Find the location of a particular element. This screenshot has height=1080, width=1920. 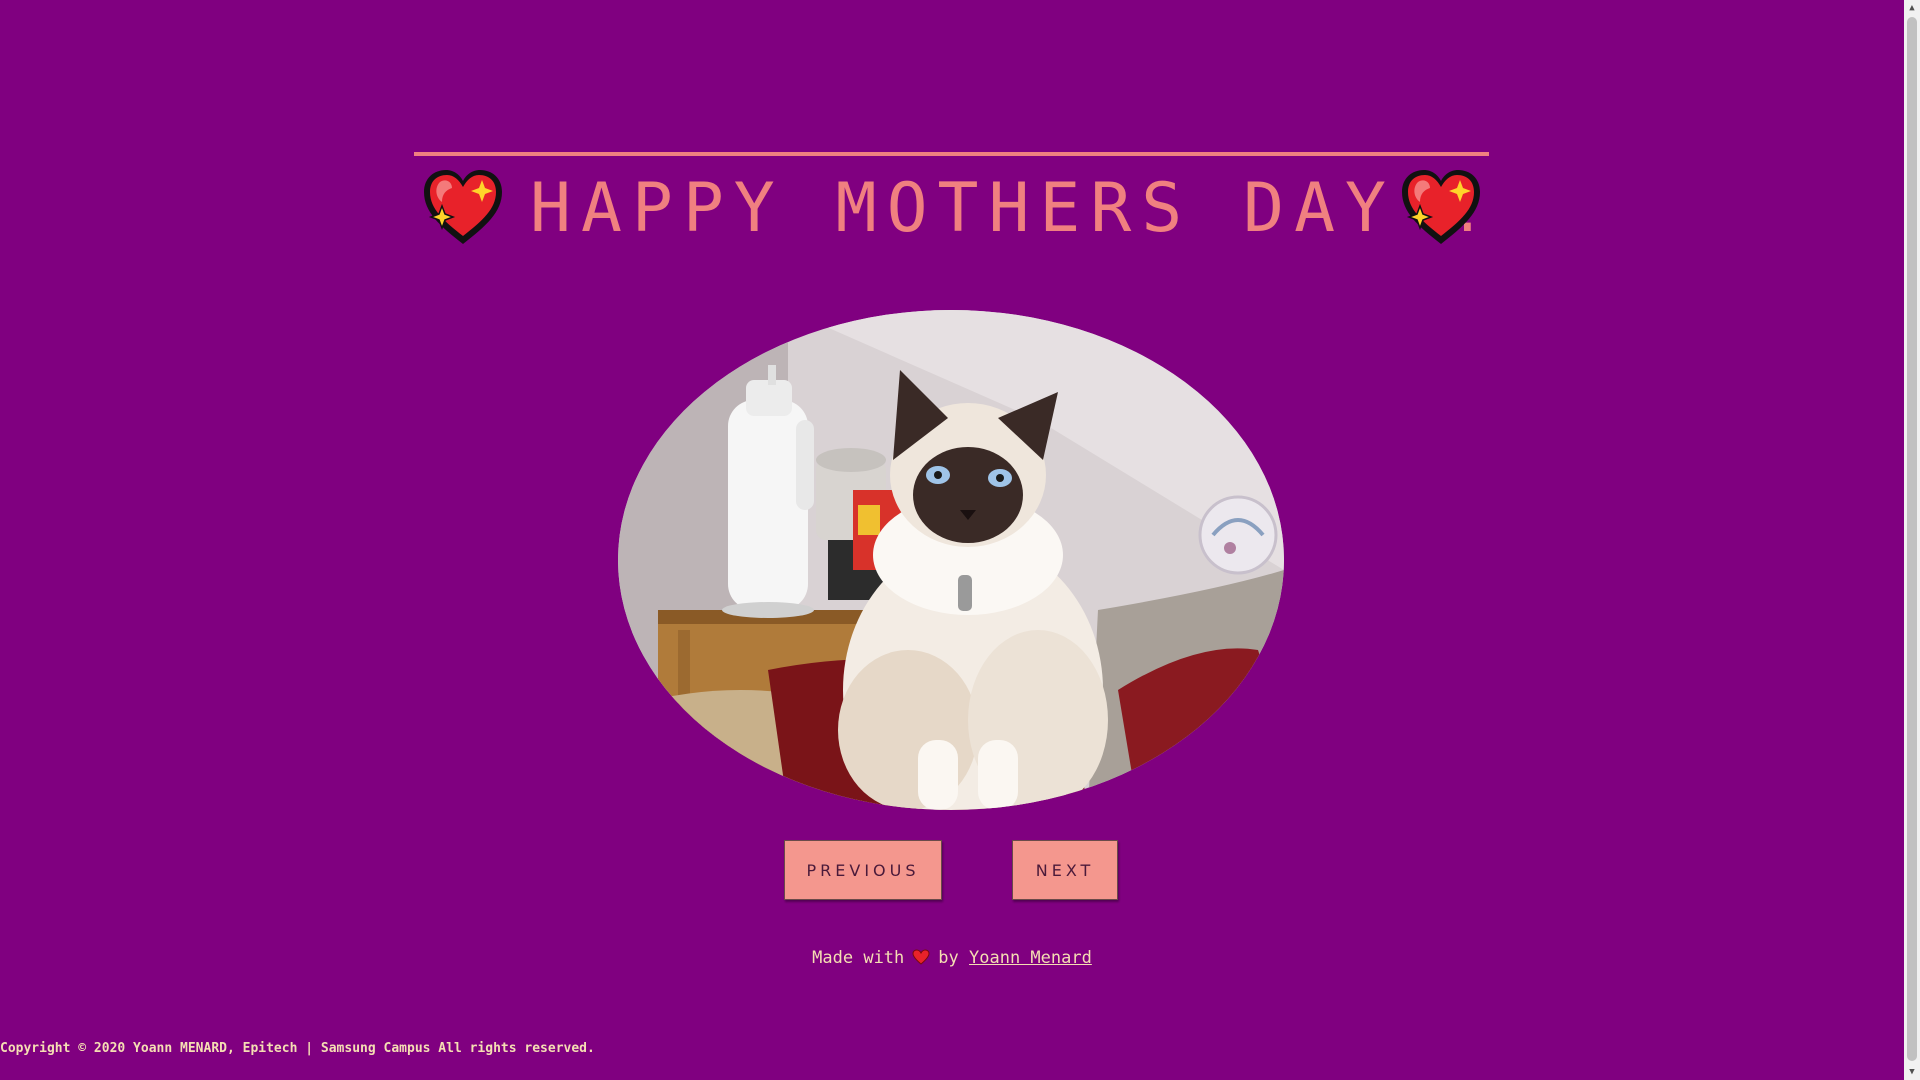

scrollbar-thumb is located at coordinates (1912, 539).